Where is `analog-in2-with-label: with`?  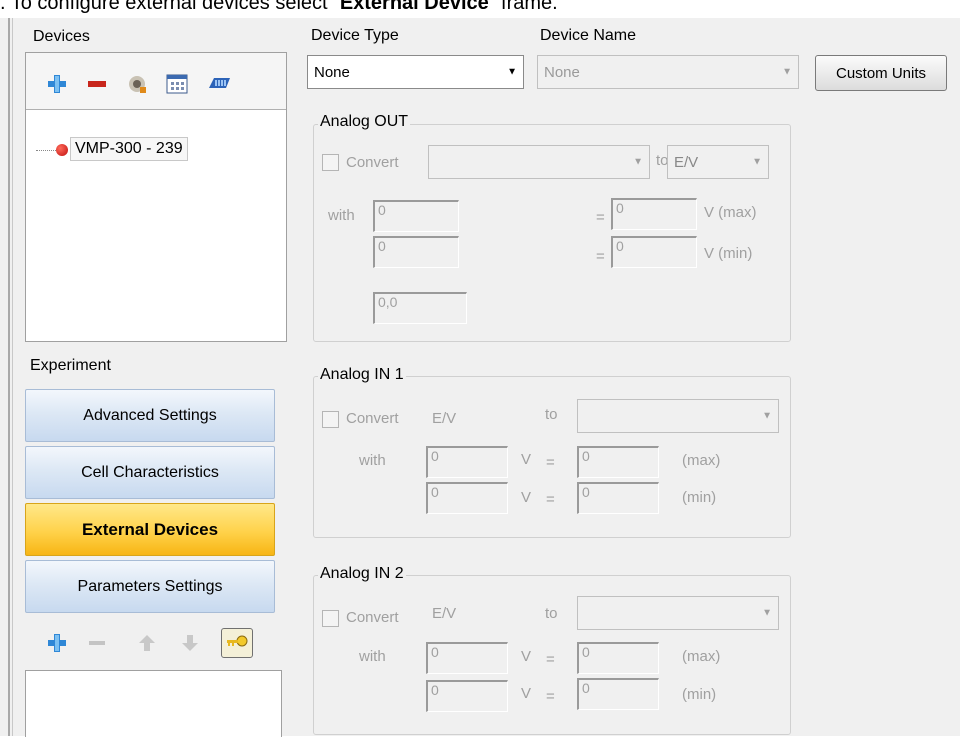 analog-in2-with-label: with is located at coordinates (372, 656).